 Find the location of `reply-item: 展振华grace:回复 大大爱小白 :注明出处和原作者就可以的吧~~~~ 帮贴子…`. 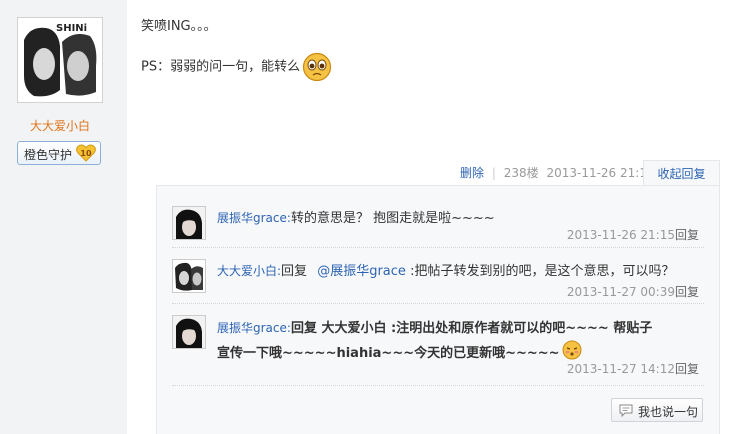

reply-item: 展振华grace:回复 大大爱小白 :注明出处和原作者就可以的吧~~~~ 帮贴子… is located at coordinates (438, 346).